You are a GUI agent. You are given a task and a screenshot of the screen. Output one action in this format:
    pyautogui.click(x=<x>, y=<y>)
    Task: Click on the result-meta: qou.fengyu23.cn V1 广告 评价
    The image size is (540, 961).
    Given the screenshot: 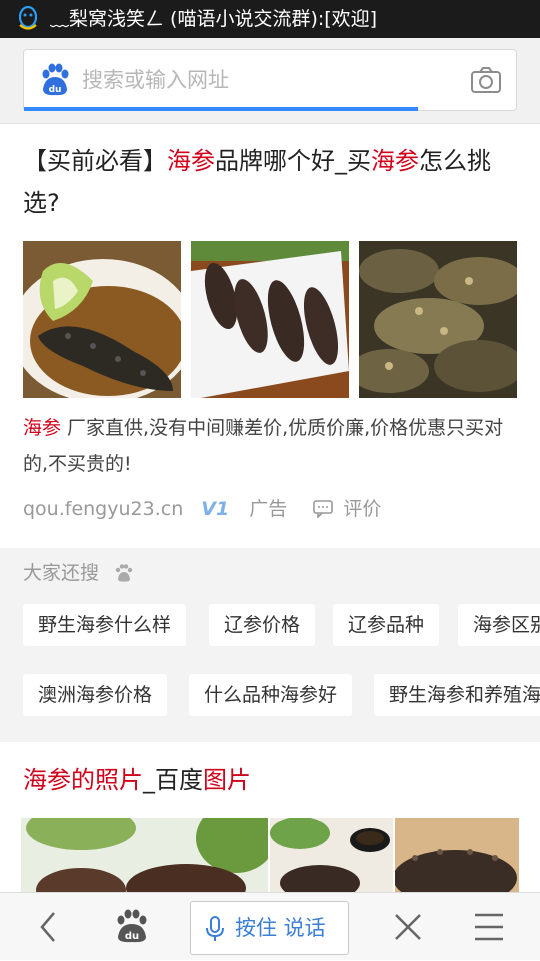 What is the action you would take?
    pyautogui.click(x=202, y=508)
    